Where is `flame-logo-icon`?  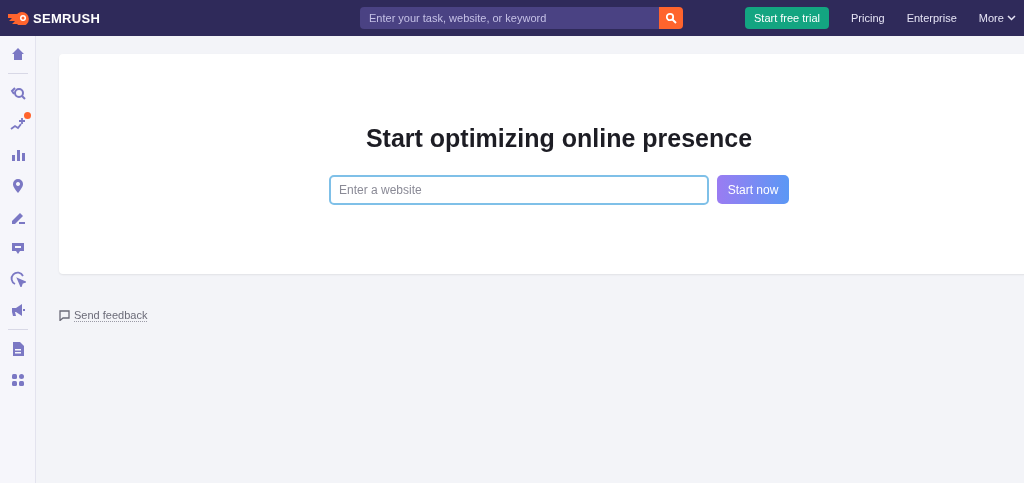
flame-logo-icon is located at coordinates (19, 18).